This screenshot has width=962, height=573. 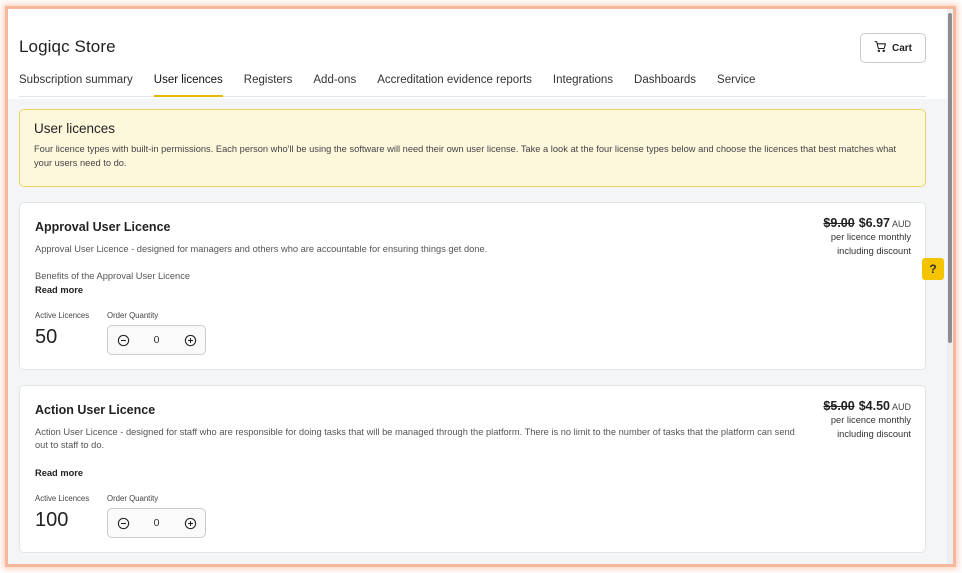 What do you see at coordinates (76, 84) in the screenshot?
I see `tab-subscription-summary: Subscription summary` at bounding box center [76, 84].